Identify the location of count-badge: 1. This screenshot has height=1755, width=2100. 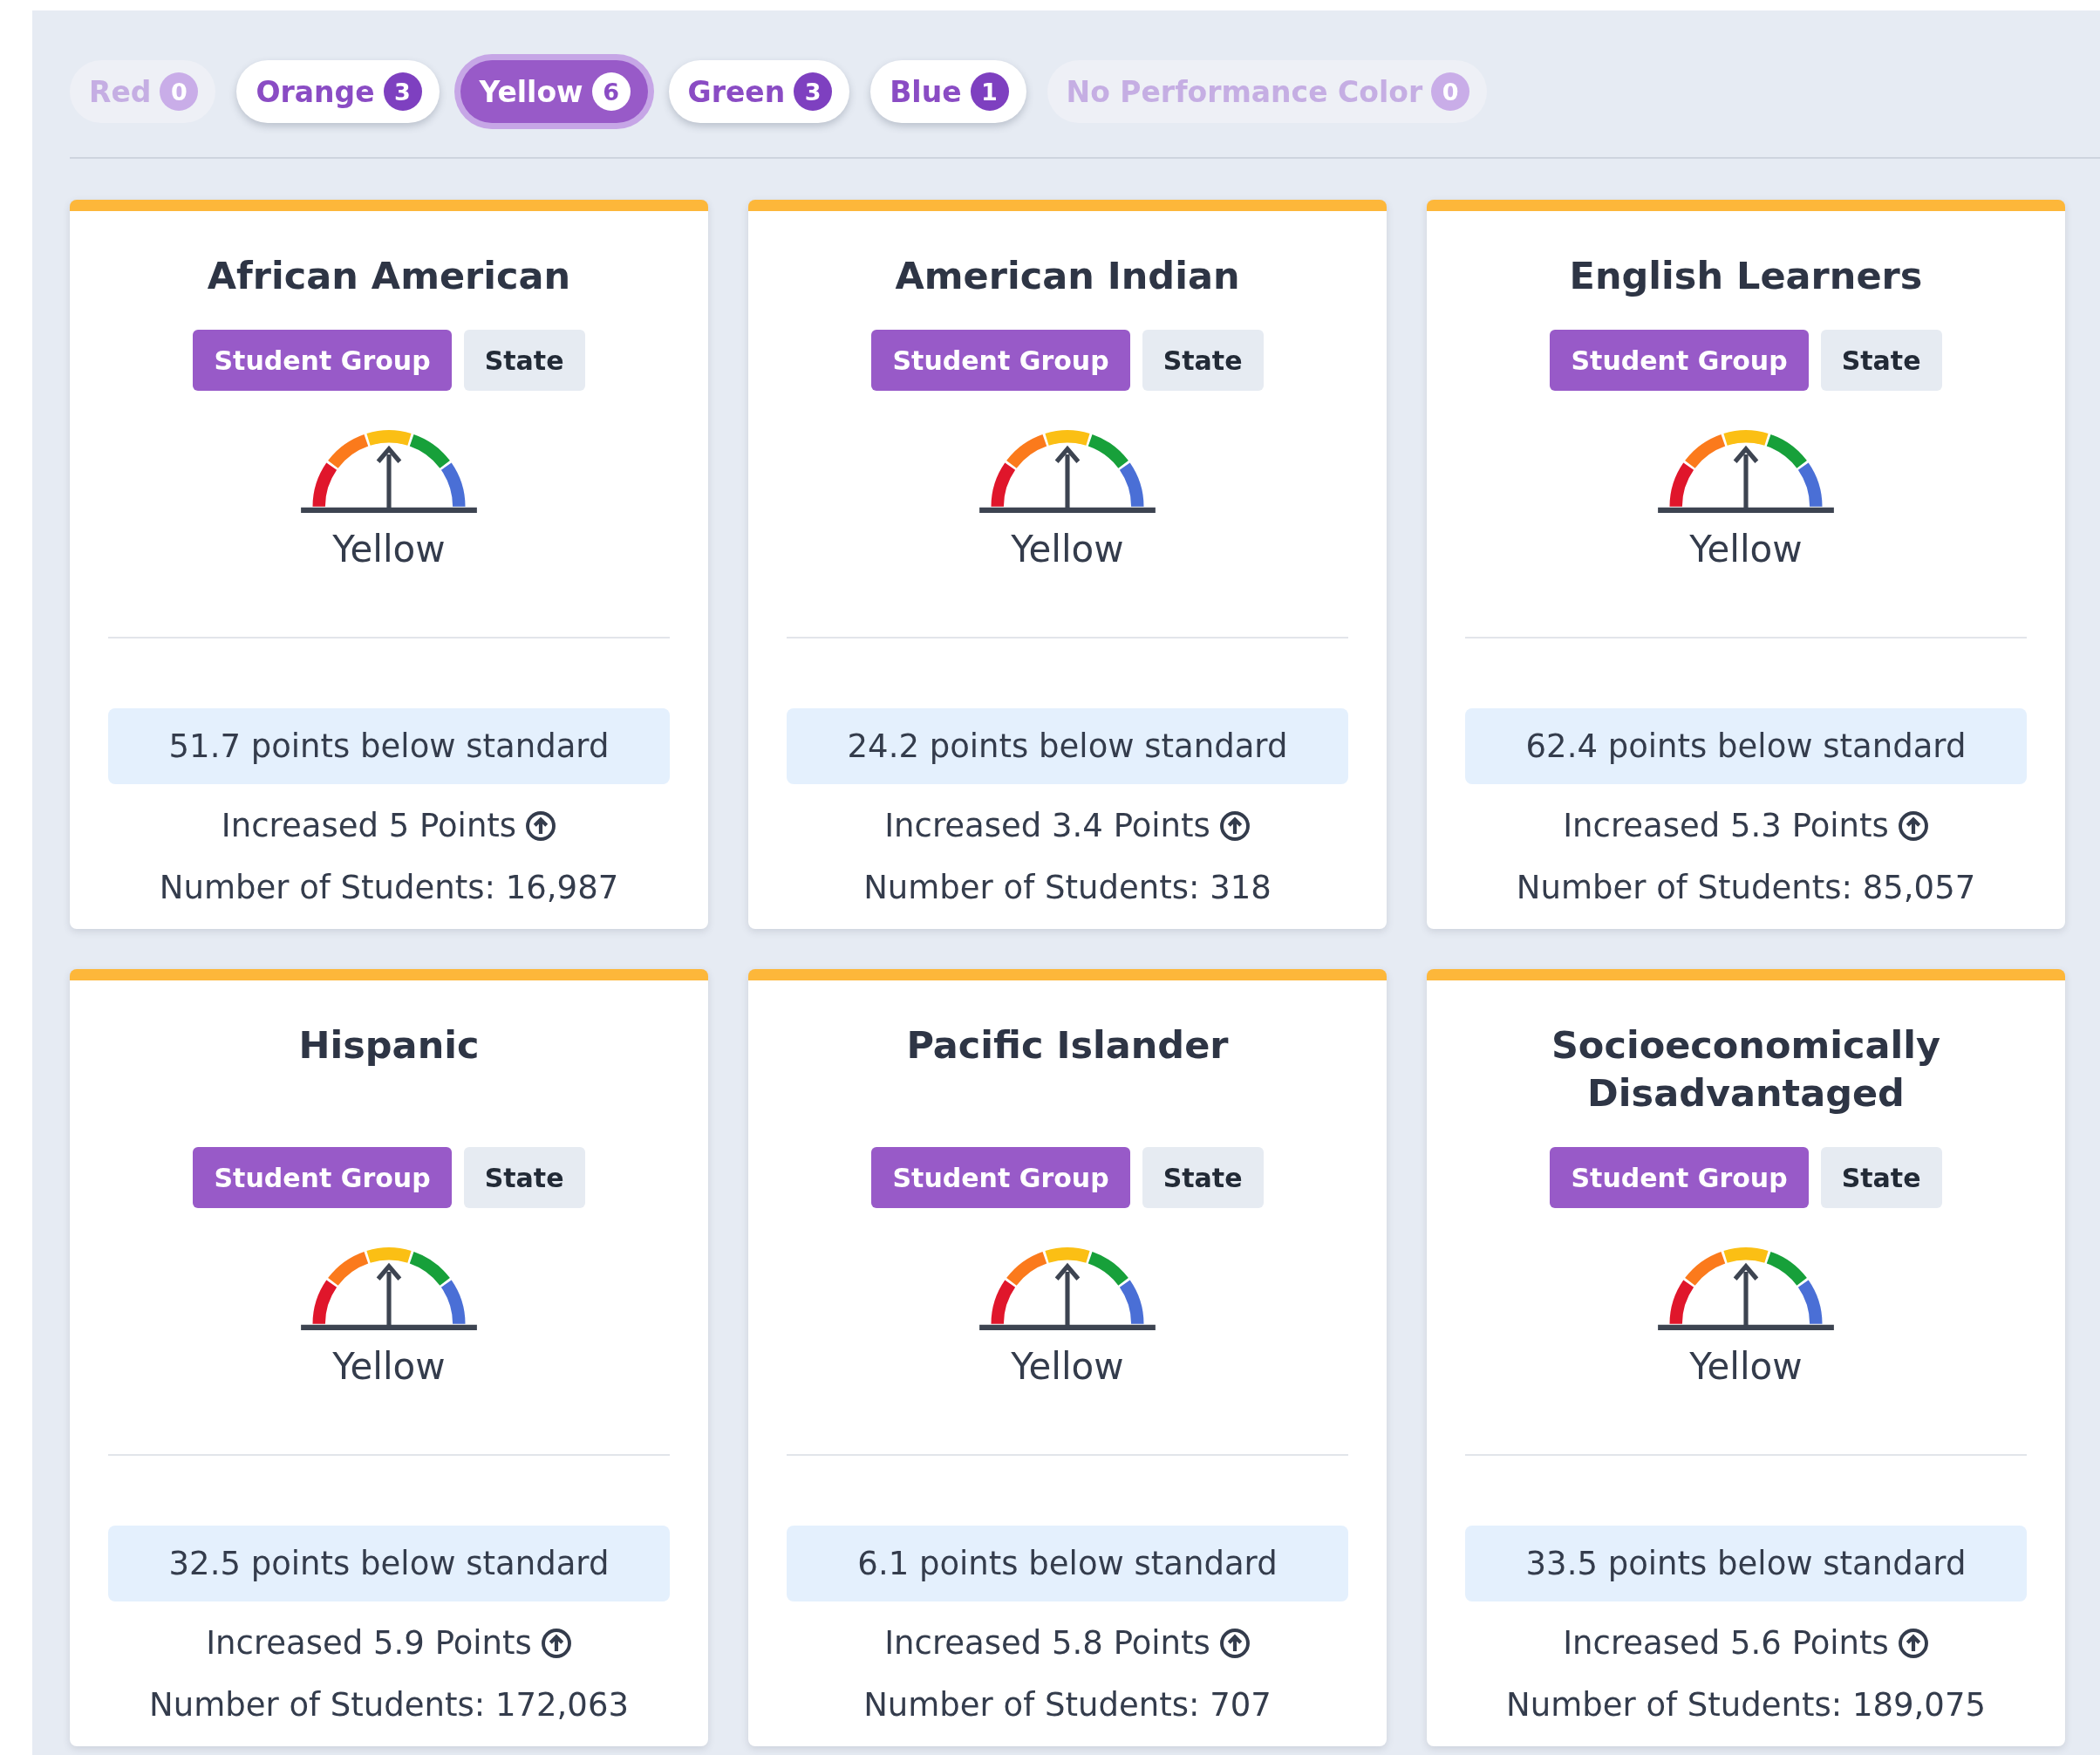
(990, 91).